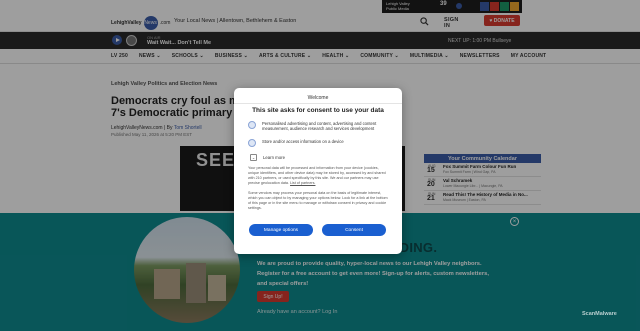 The height and width of the screenshot is (331, 640). Describe the element at coordinates (253, 157) in the screenshot. I see `chevron-down-icon: ⌄` at that location.